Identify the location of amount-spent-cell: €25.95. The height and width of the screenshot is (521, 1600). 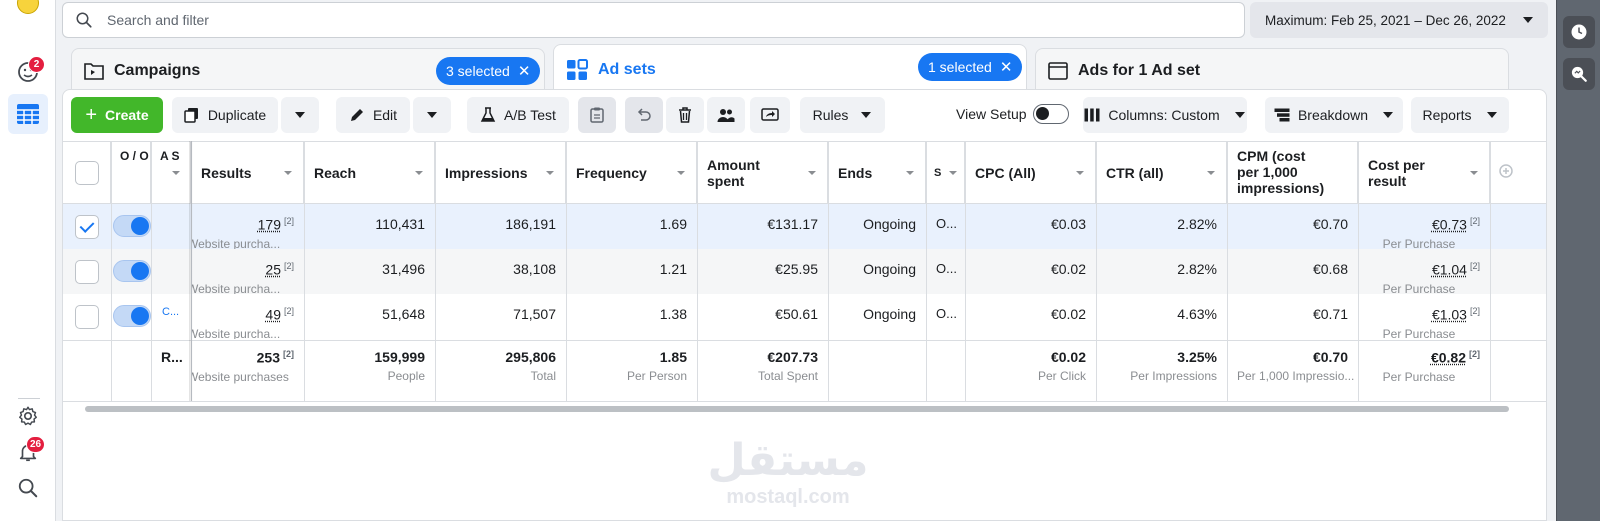
(796, 269).